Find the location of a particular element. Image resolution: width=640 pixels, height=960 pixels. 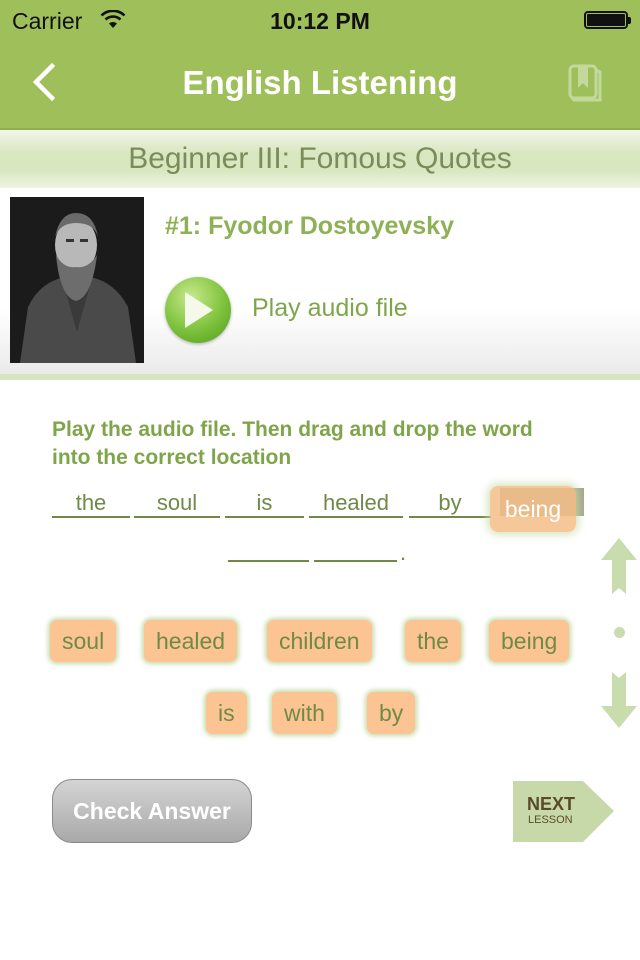

word-tile: the is located at coordinates (433, 641).